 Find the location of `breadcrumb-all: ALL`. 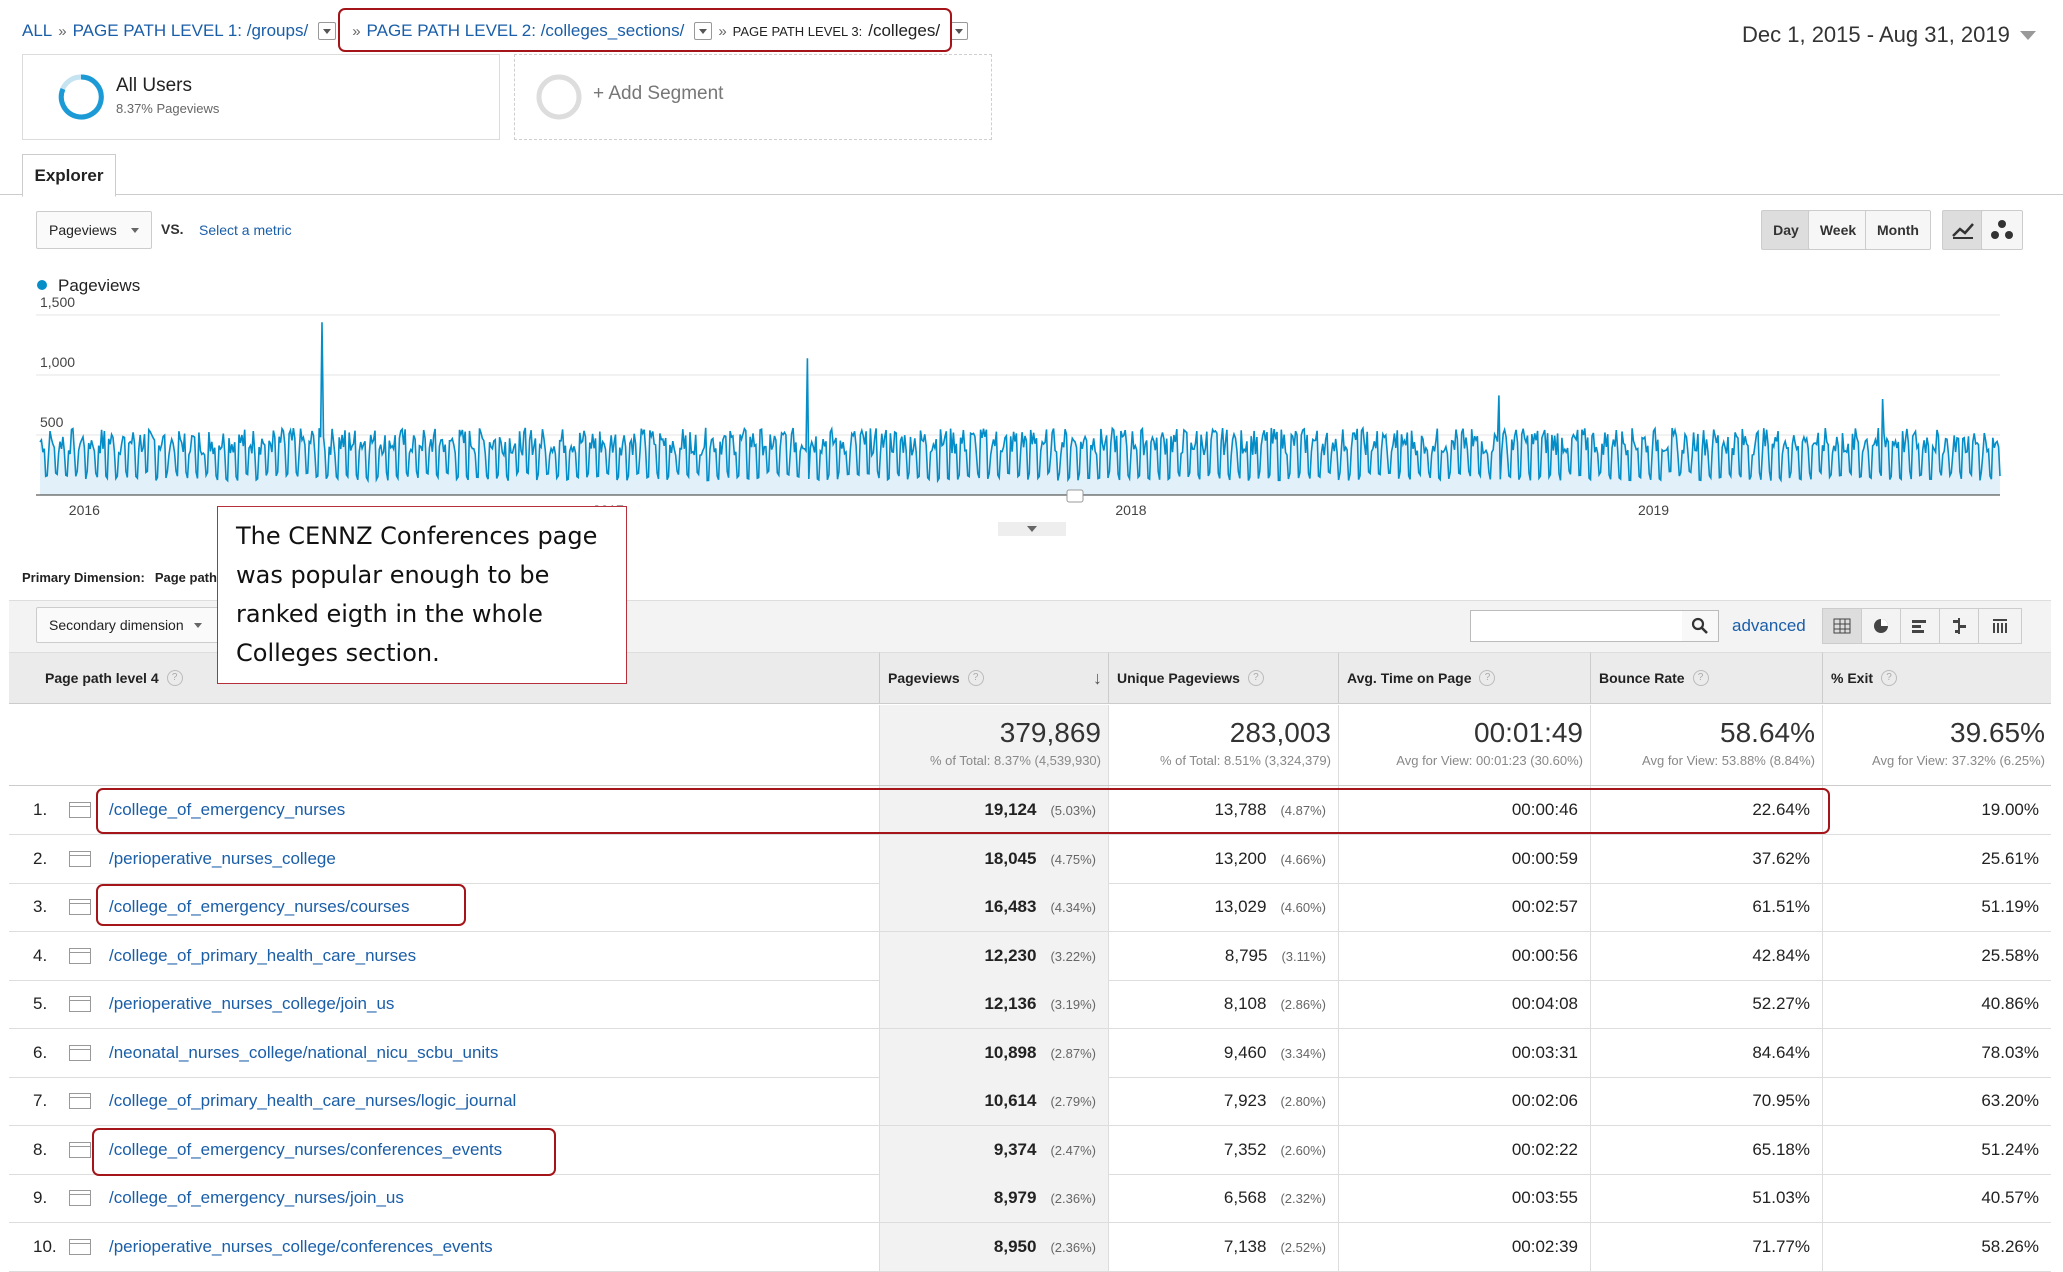

breadcrumb-all: ALL is located at coordinates (37, 31).